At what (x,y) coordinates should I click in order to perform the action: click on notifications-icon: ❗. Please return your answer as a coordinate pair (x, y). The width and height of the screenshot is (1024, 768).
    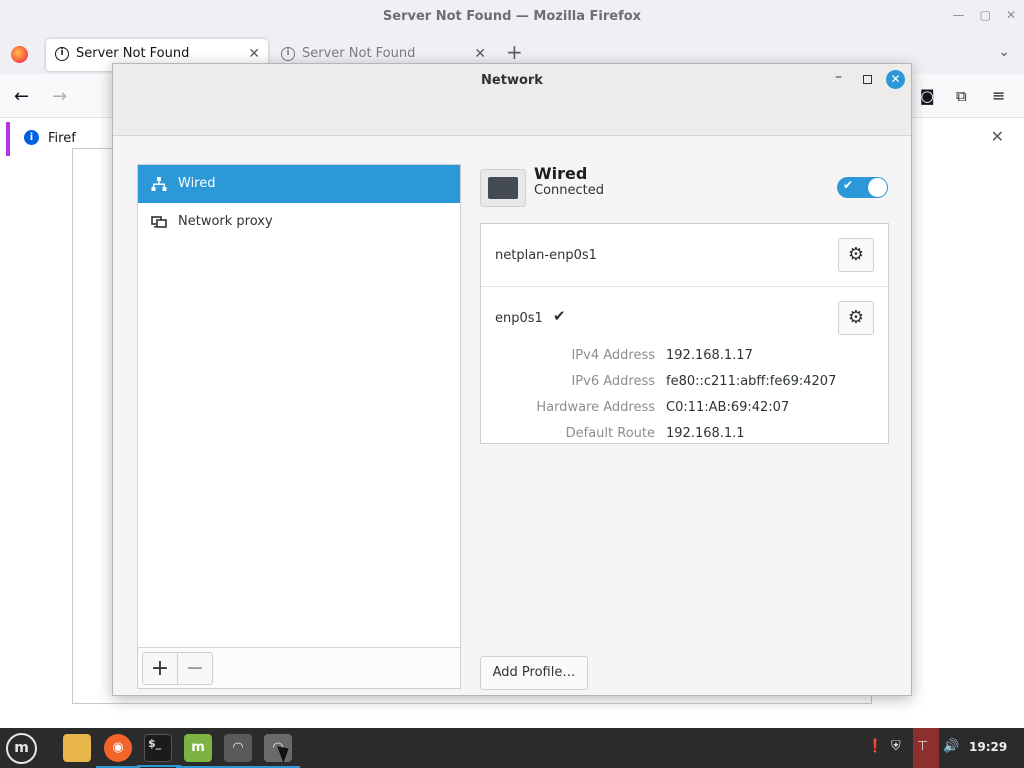
    Looking at the image, I should click on (875, 746).